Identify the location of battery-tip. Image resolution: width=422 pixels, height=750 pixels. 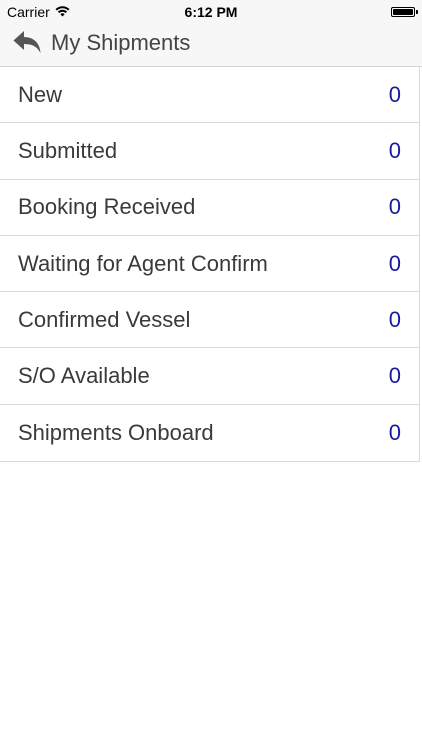
(417, 12).